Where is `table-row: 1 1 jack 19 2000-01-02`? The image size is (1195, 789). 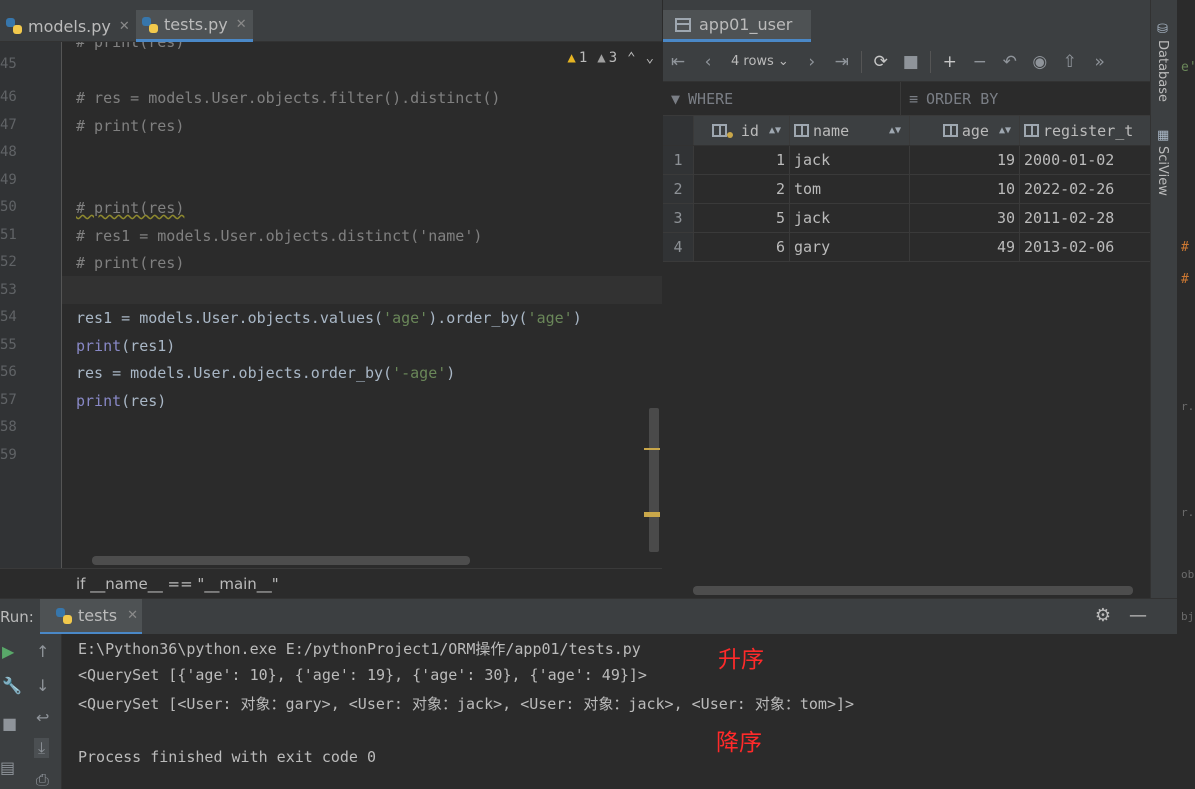 table-row: 1 1 jack 19 2000-01-02 is located at coordinates (907, 160).